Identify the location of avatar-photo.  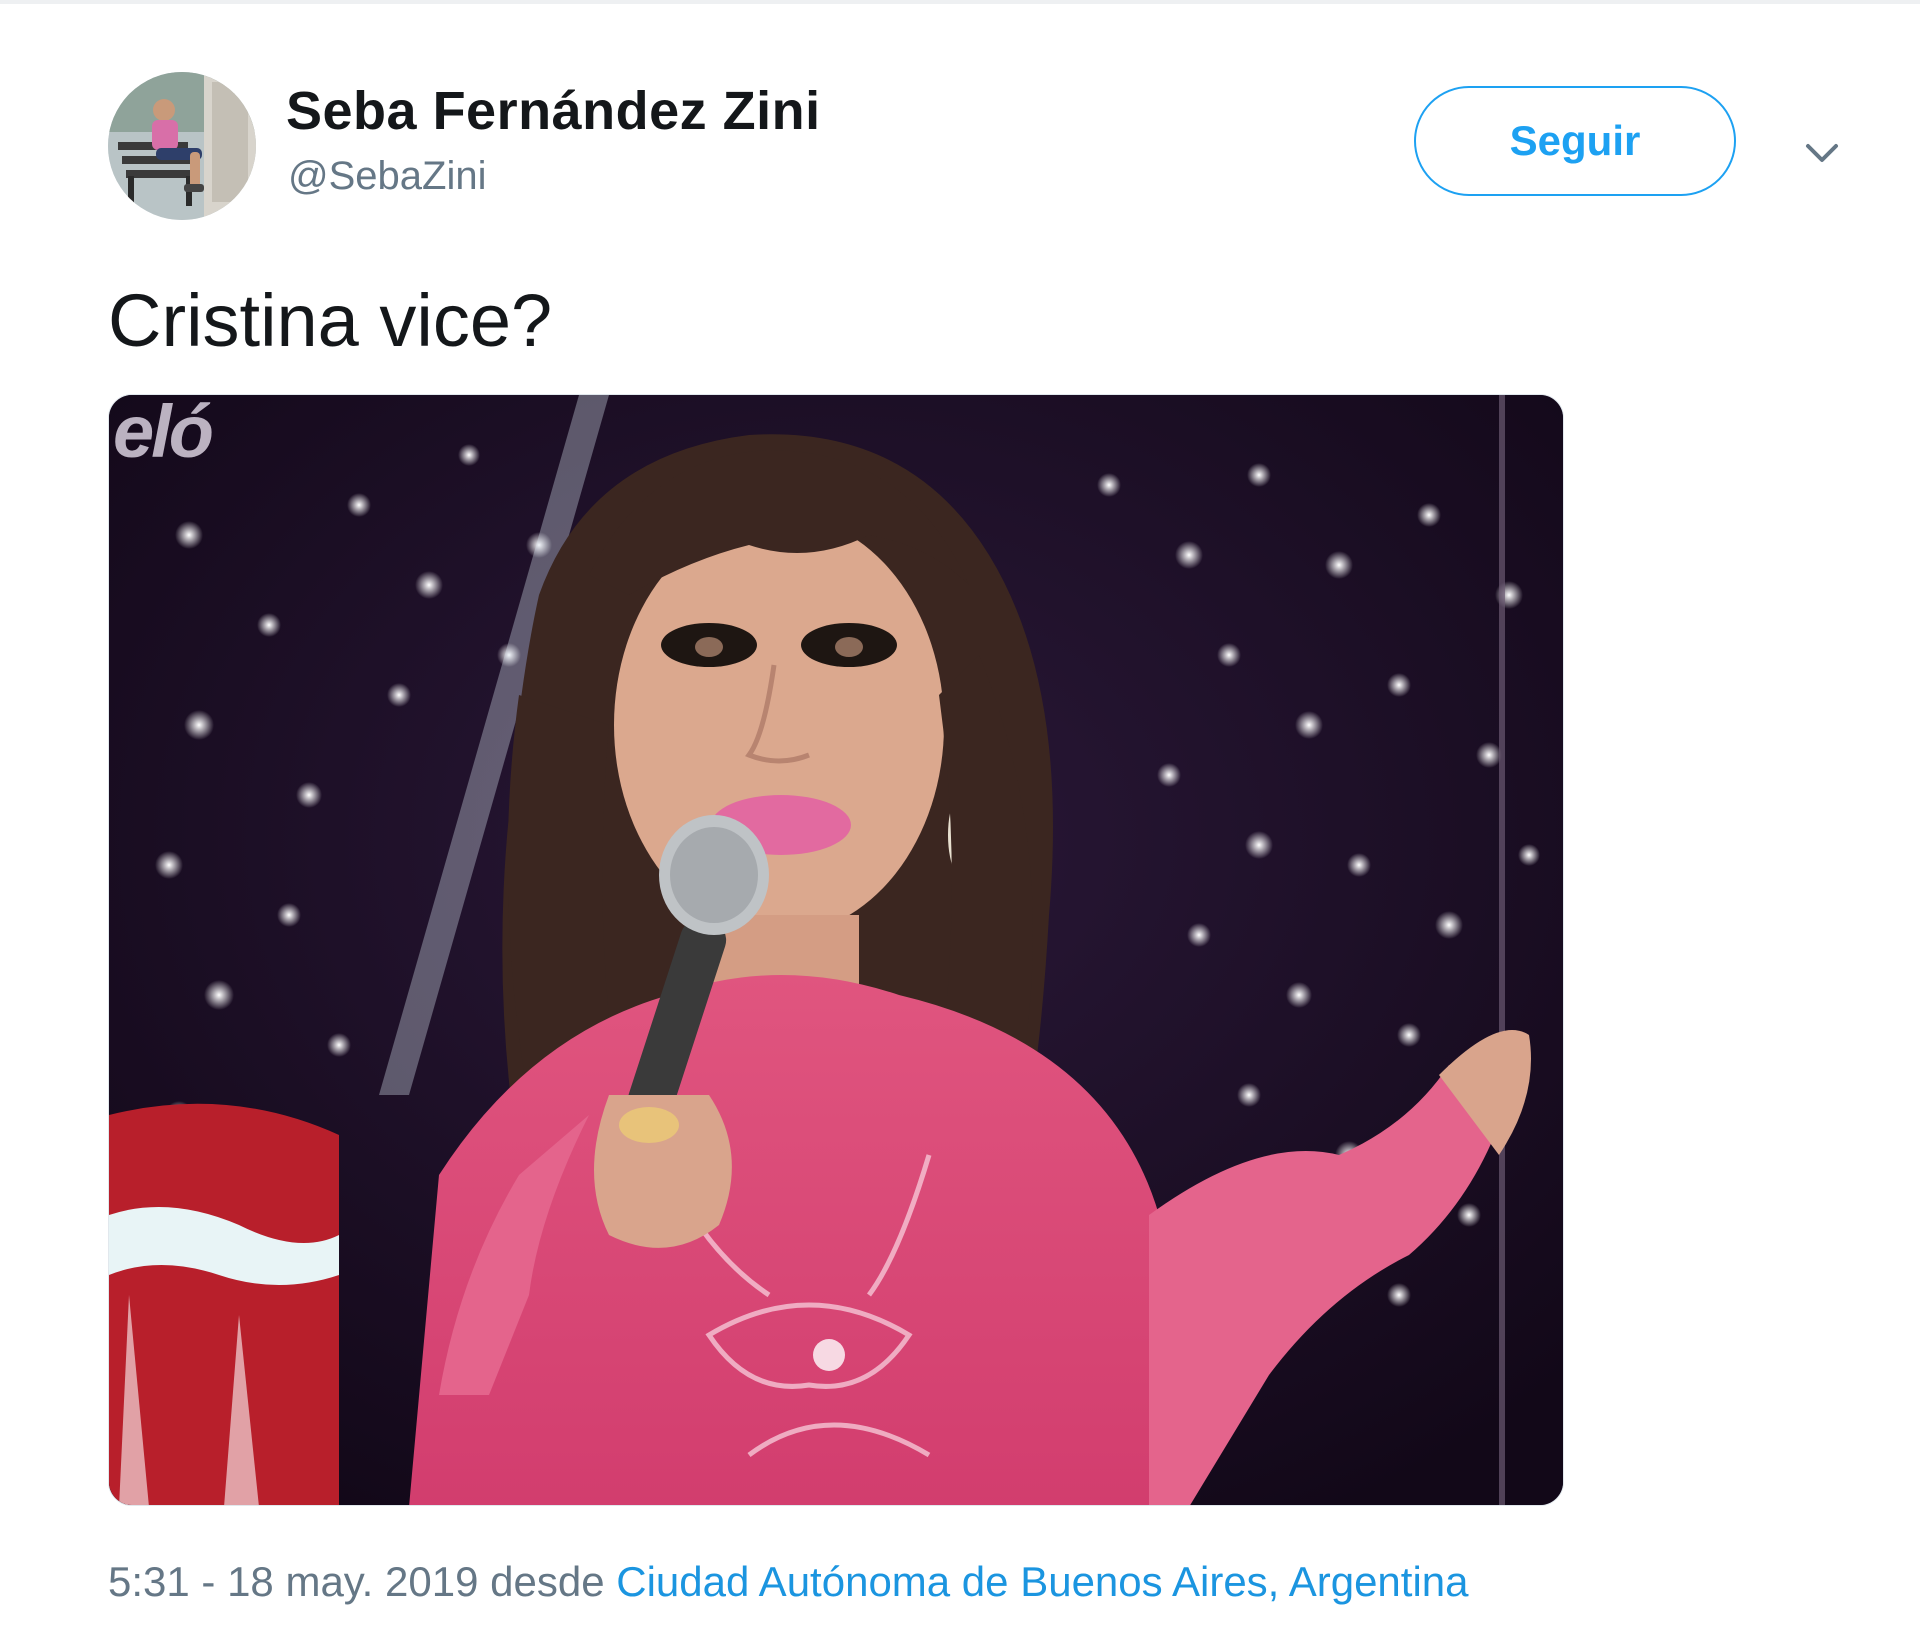
(182, 146).